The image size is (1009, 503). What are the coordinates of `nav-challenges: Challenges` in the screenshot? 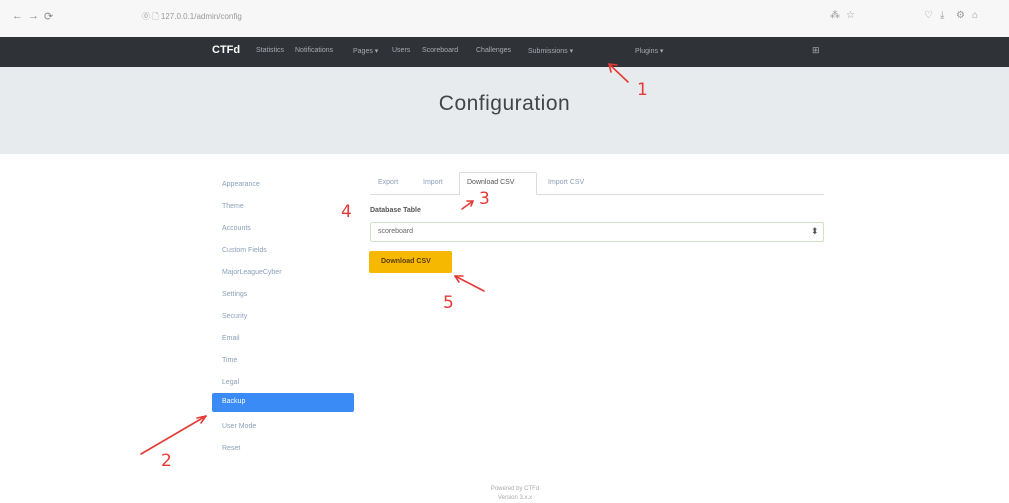 It's located at (493, 50).